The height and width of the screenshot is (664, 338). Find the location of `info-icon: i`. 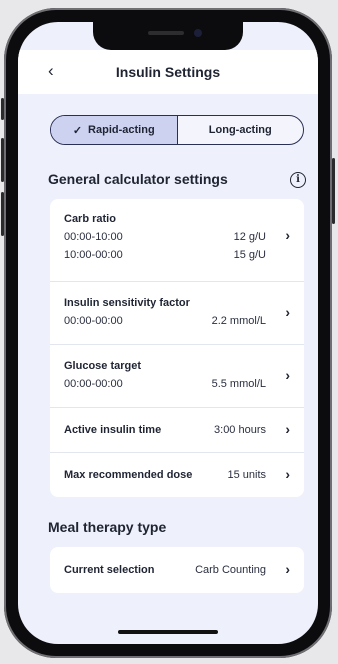

info-icon: i is located at coordinates (298, 180).